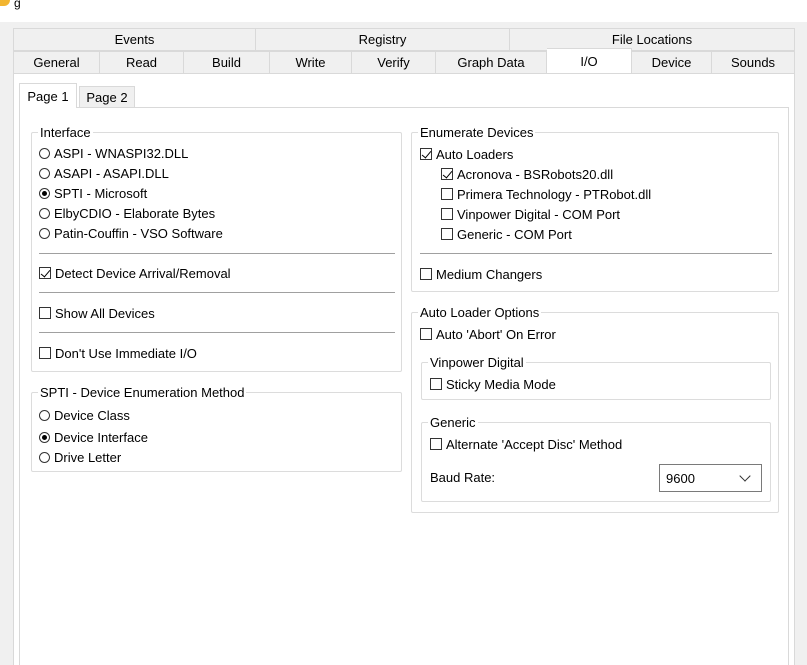 The width and height of the screenshot is (807, 665). I want to click on radio-label: Patin-Couffin - VSO Software, so click(138, 233).